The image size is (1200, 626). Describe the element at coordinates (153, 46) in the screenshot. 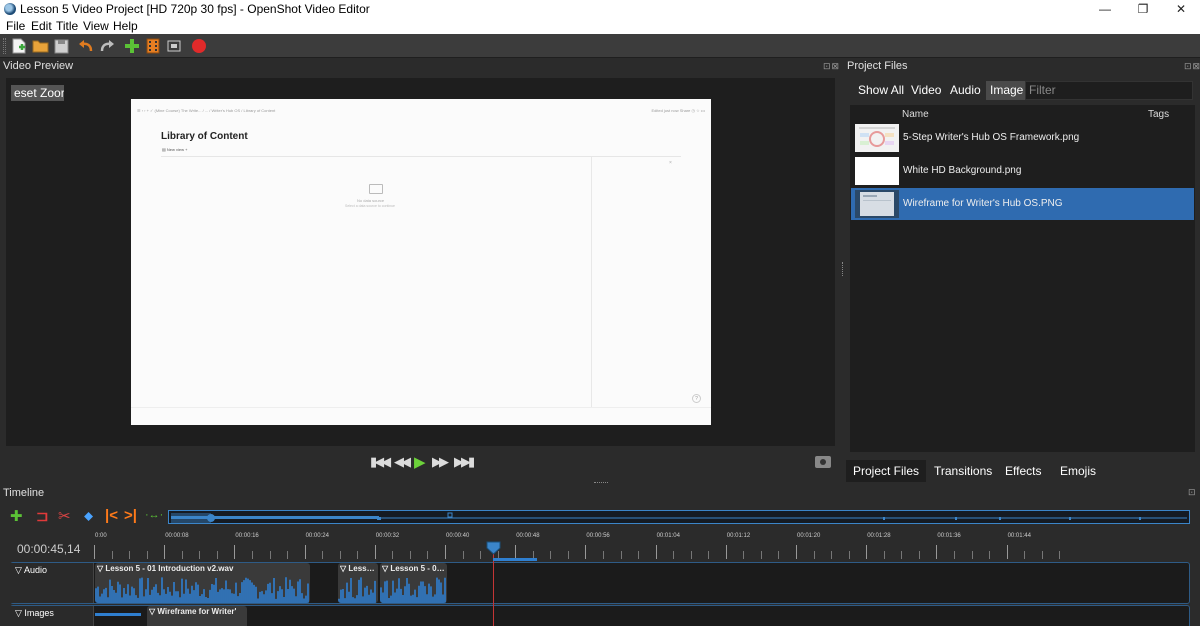

I see `choose-profile-icon` at that location.